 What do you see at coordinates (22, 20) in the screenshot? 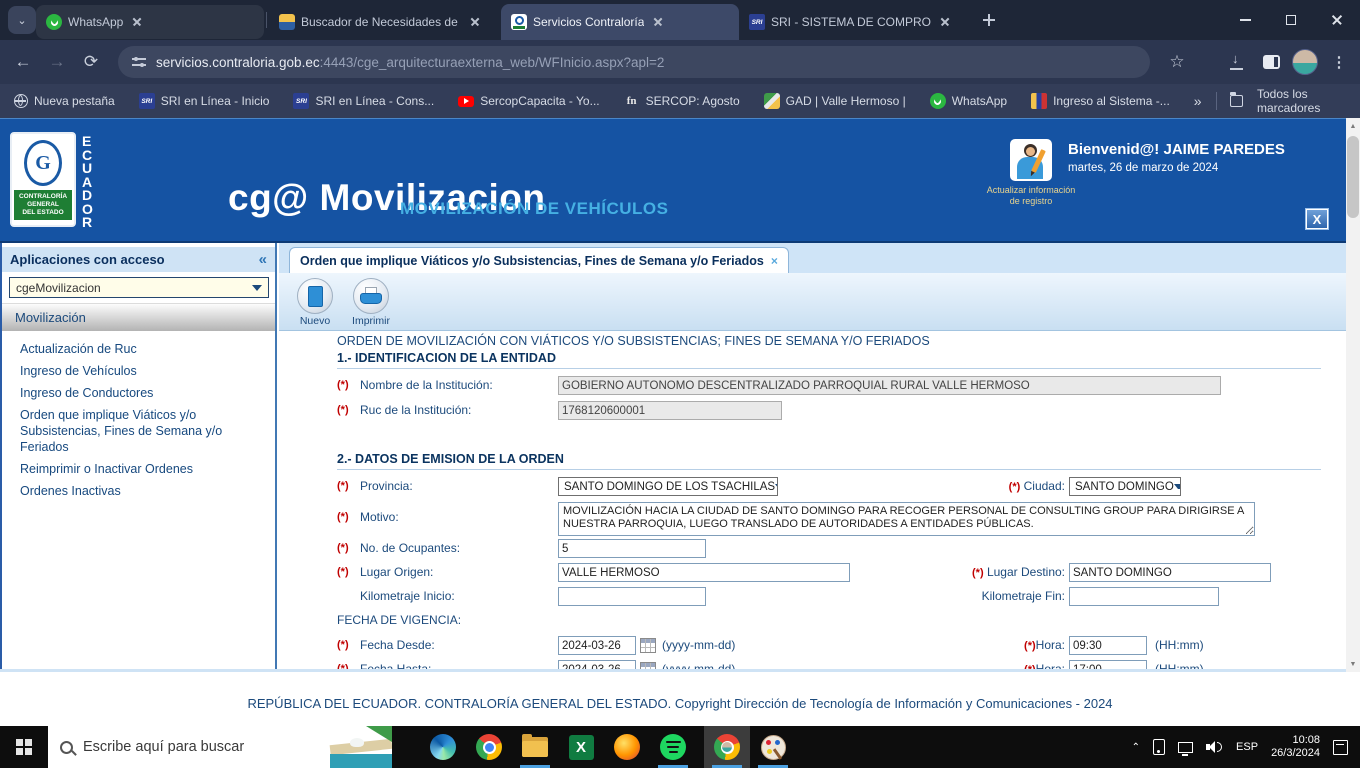
I see `tab-search-button: ⌄` at bounding box center [22, 20].